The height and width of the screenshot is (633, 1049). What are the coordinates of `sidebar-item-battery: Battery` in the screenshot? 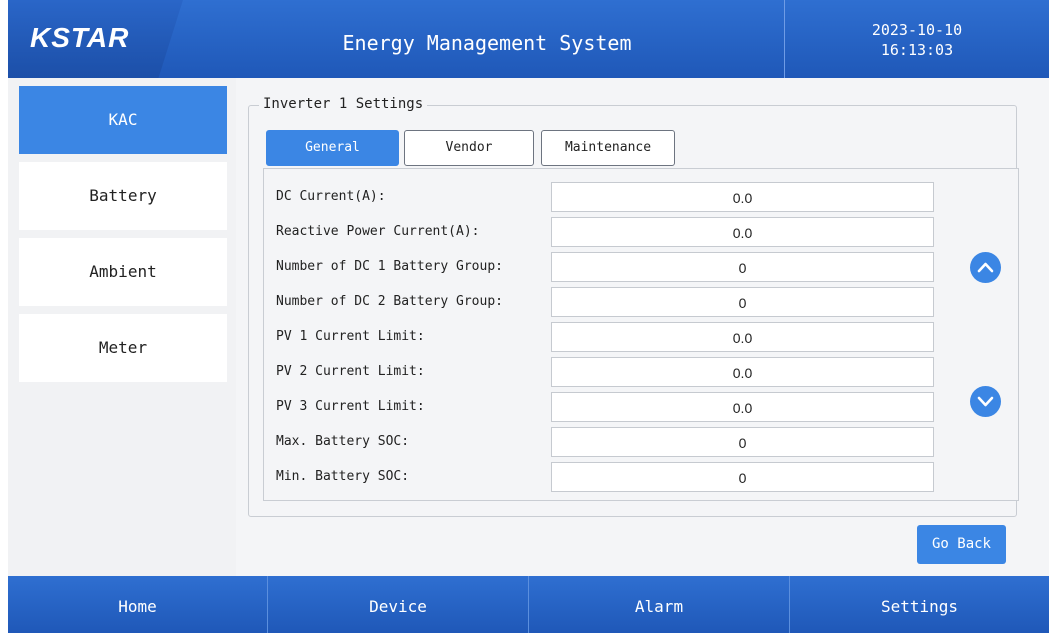 It's located at (123, 196).